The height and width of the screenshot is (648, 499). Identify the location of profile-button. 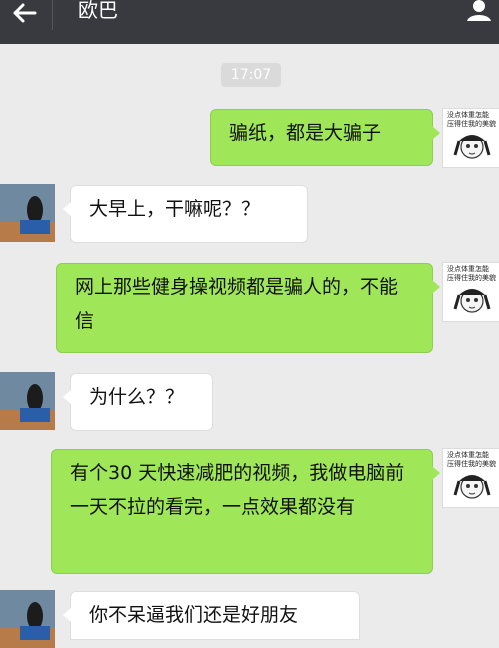
(479, 11).